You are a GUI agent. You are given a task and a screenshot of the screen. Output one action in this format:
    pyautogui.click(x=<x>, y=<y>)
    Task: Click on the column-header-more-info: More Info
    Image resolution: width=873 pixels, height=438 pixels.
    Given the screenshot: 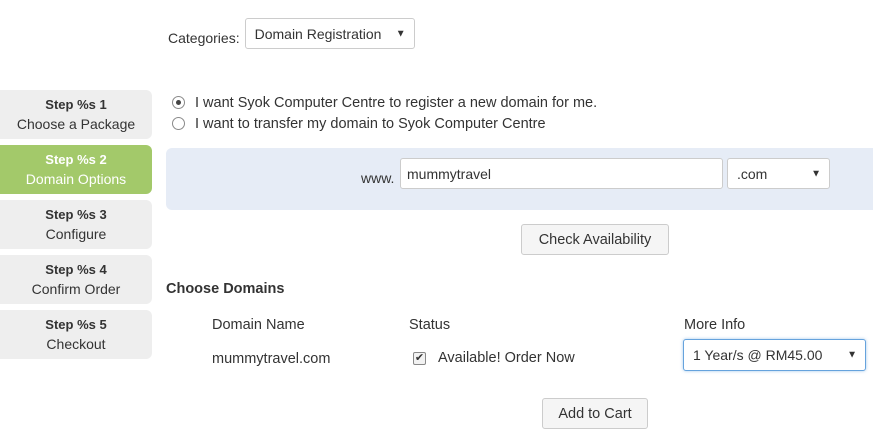 What is the action you would take?
    pyautogui.click(x=715, y=325)
    